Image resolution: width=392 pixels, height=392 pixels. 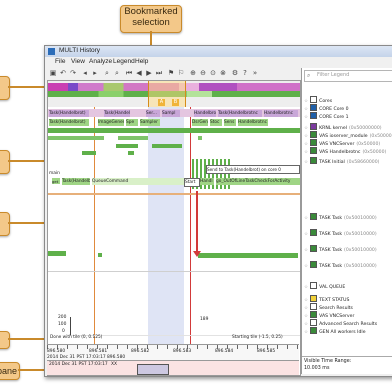 I want to click on title-bar: MULTI History, so click(x=218, y=51).